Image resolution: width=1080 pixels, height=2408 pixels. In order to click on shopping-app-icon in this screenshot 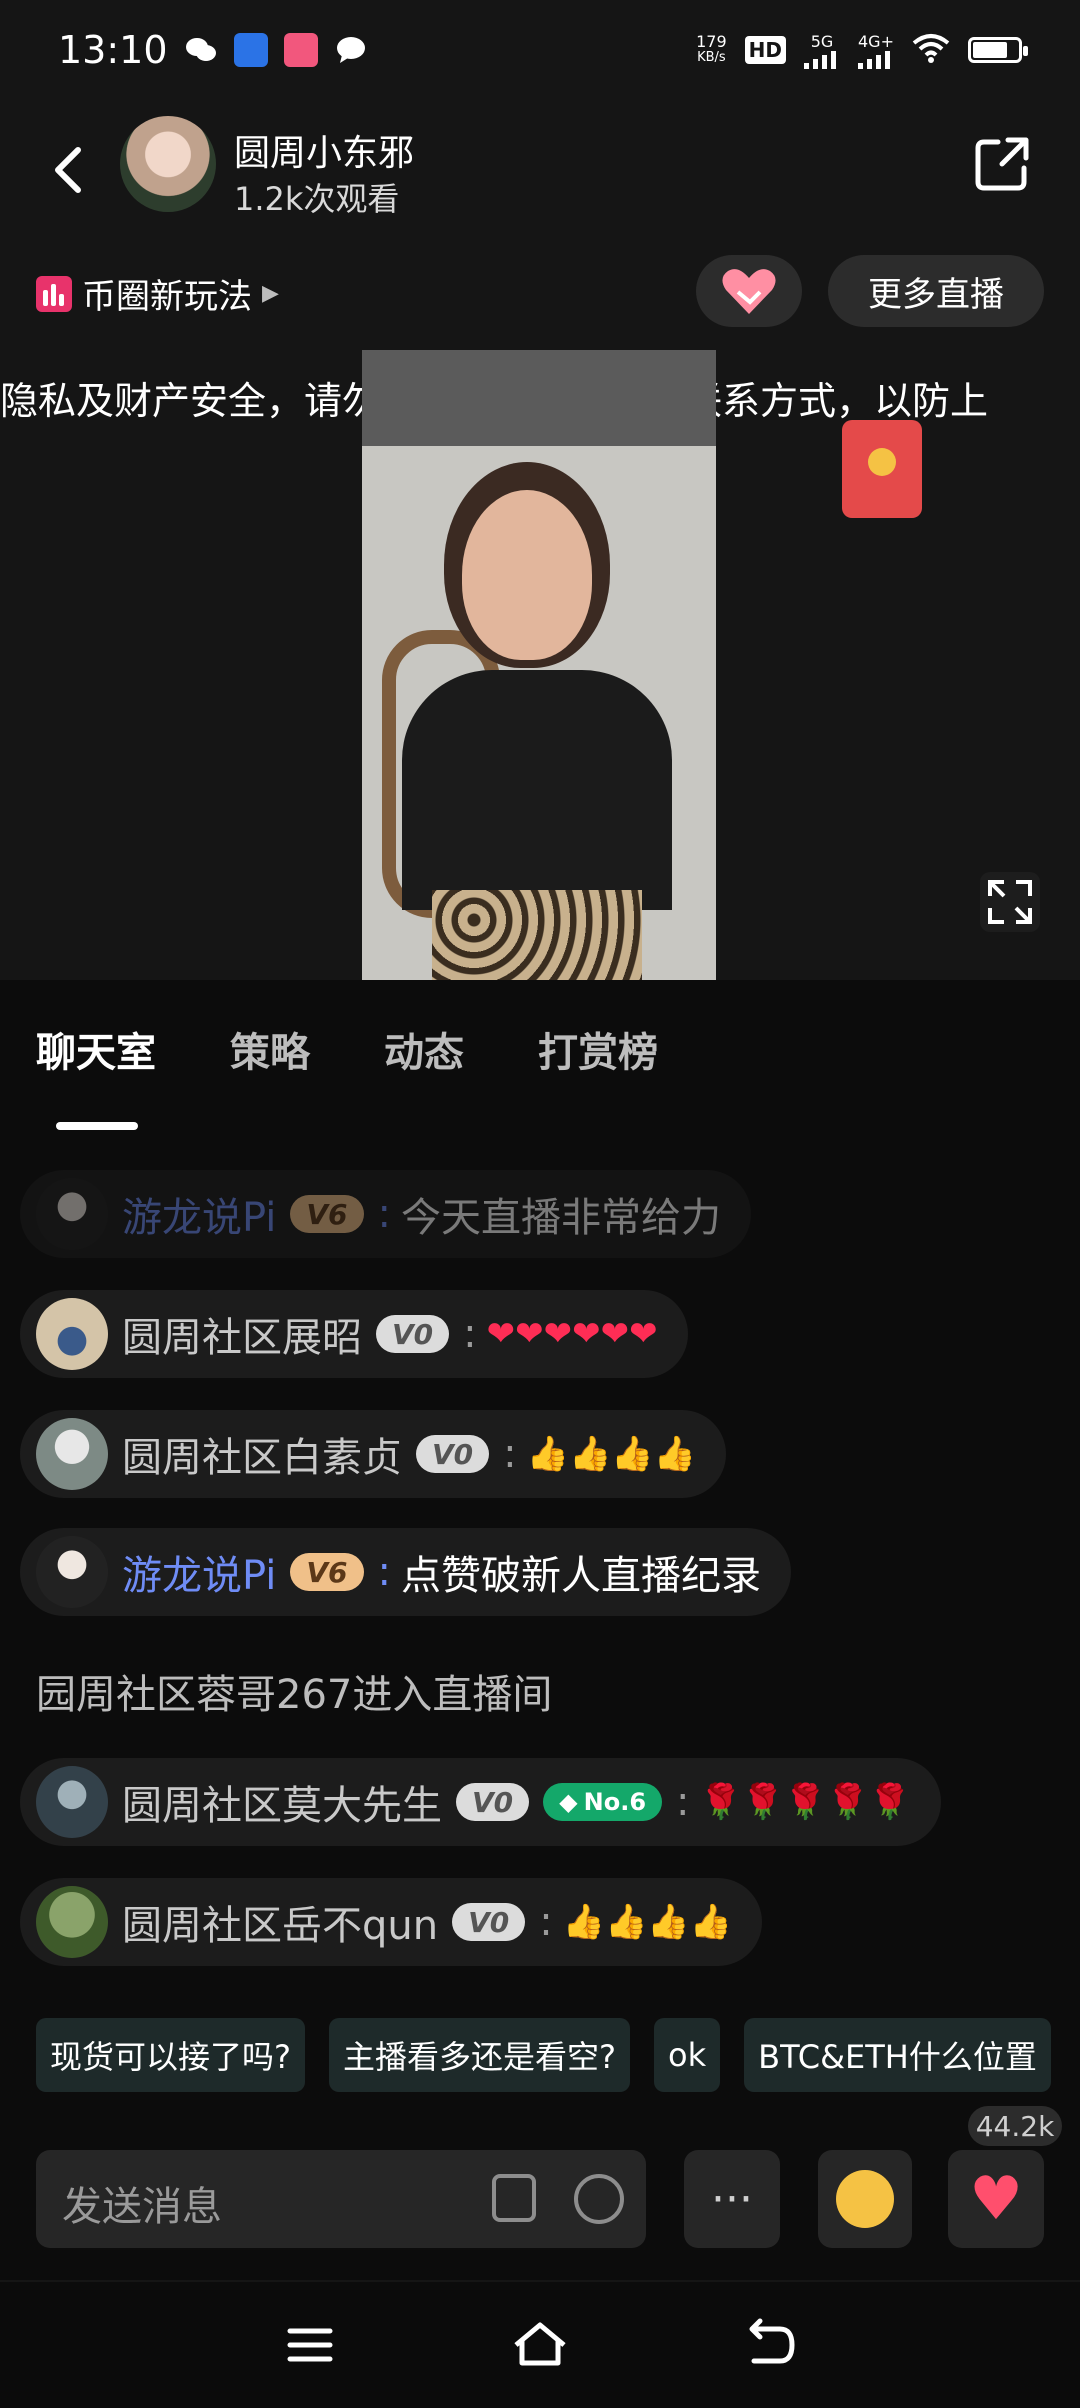, I will do `click(300, 50)`.